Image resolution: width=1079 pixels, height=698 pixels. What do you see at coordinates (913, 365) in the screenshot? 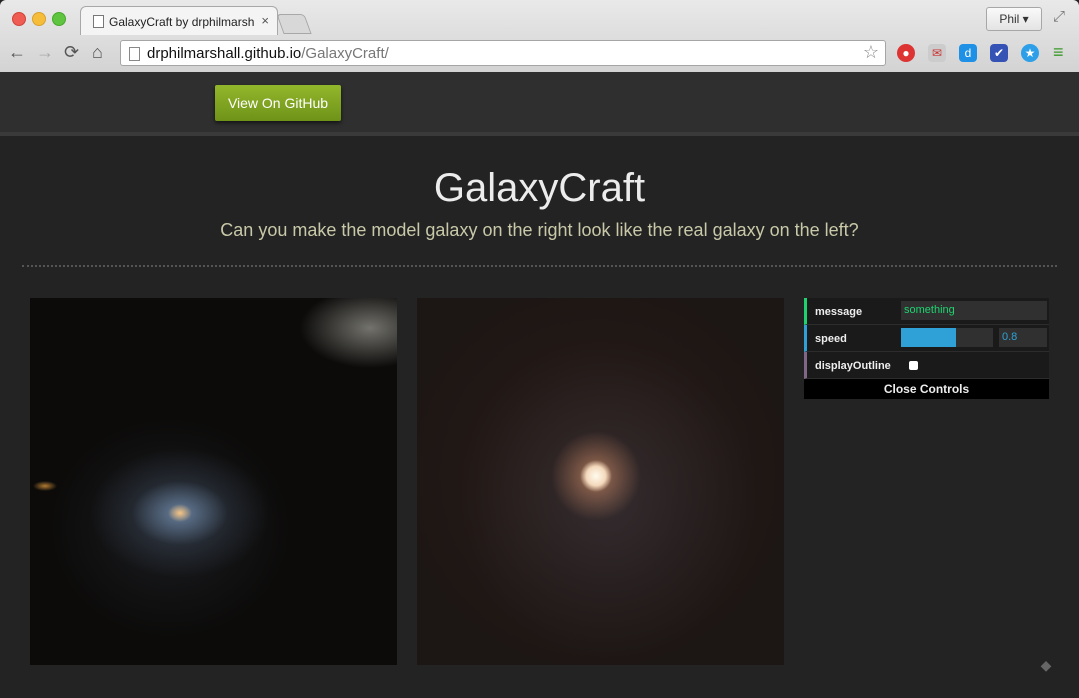
I see `display-outline-checkbox` at bounding box center [913, 365].